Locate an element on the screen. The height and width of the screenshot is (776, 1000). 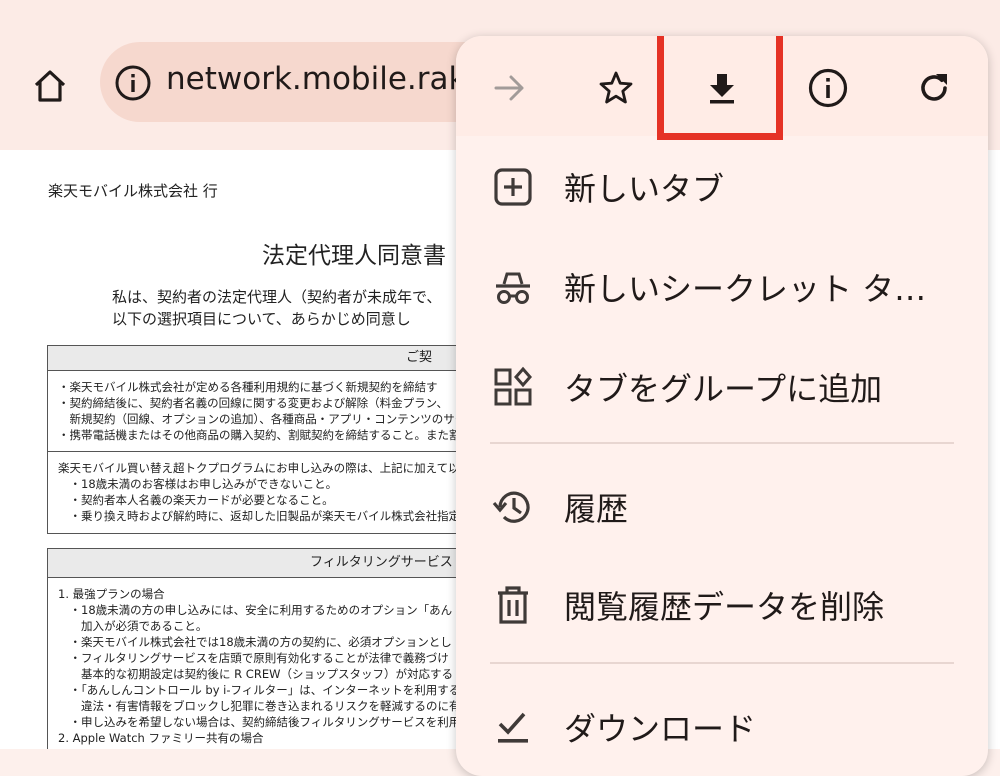
filtering-line: 1. 最強プランの場合 is located at coordinates (111, 594).